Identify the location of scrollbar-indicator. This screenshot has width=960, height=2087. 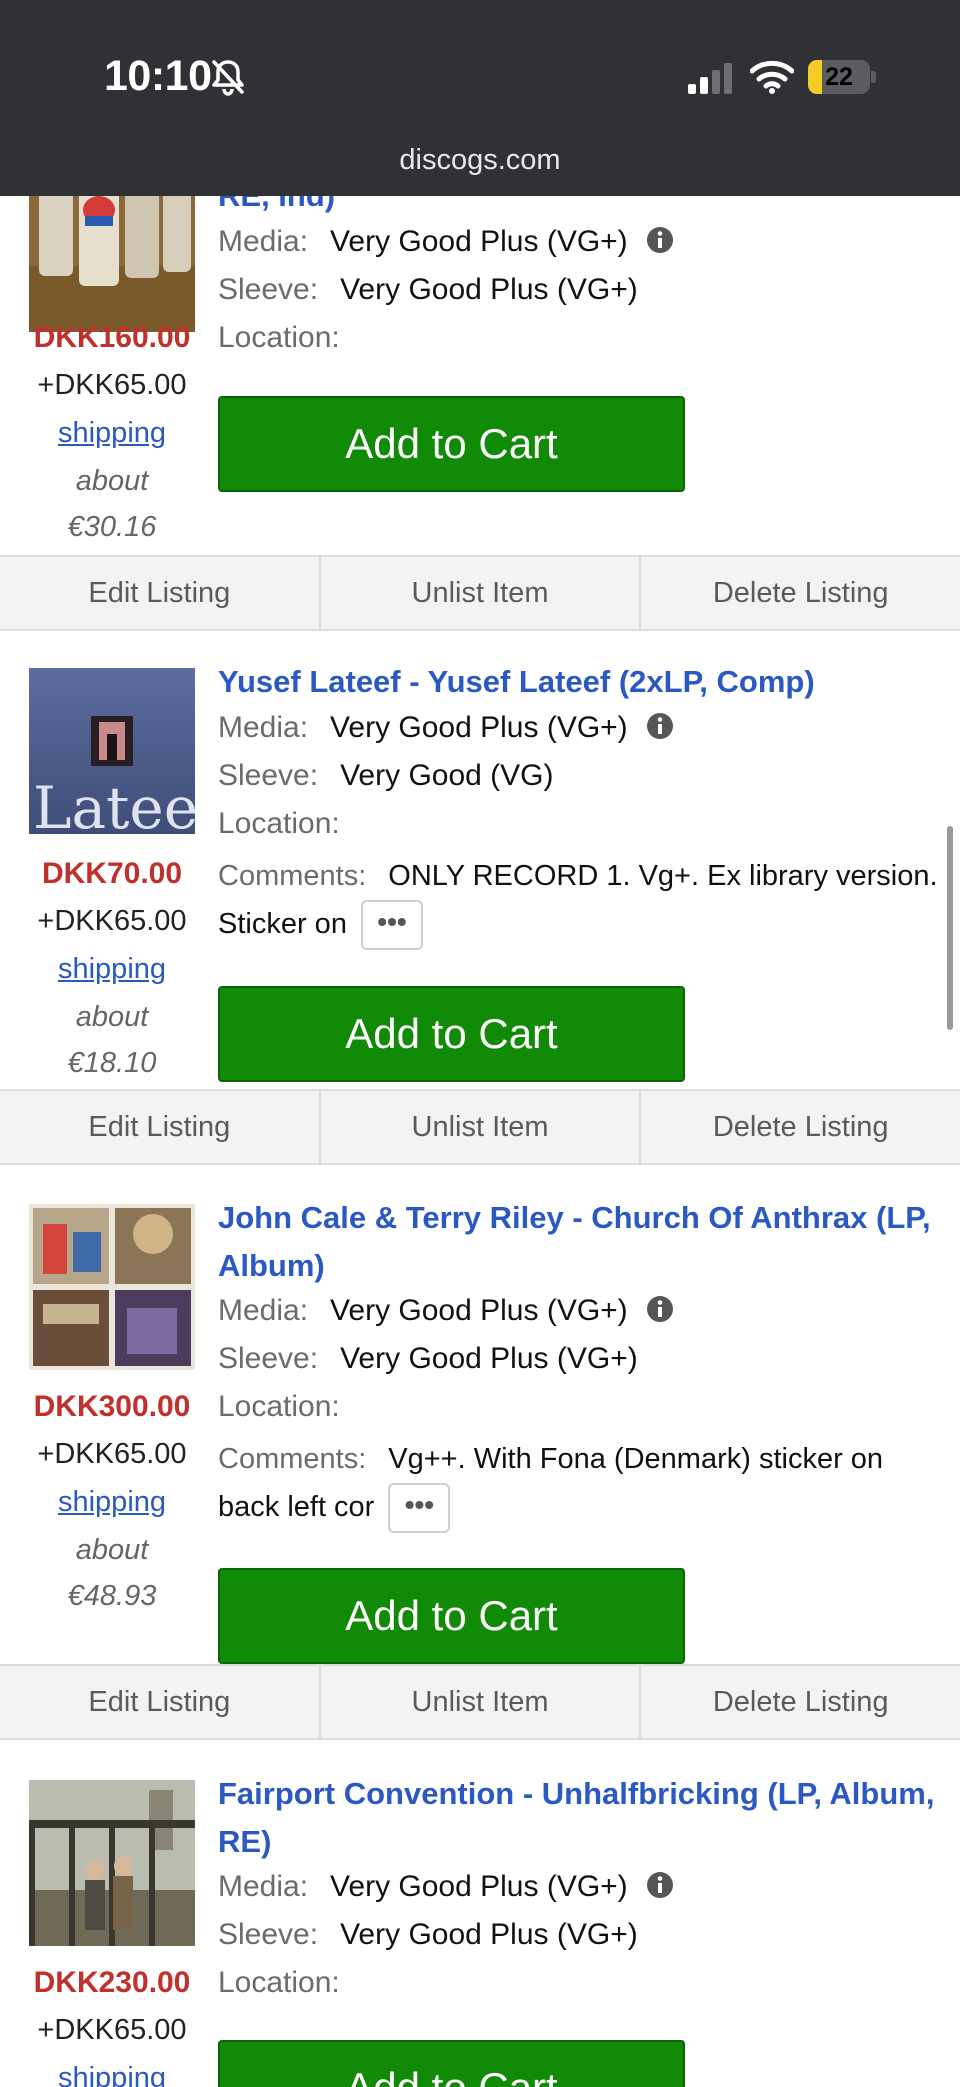
(950, 928).